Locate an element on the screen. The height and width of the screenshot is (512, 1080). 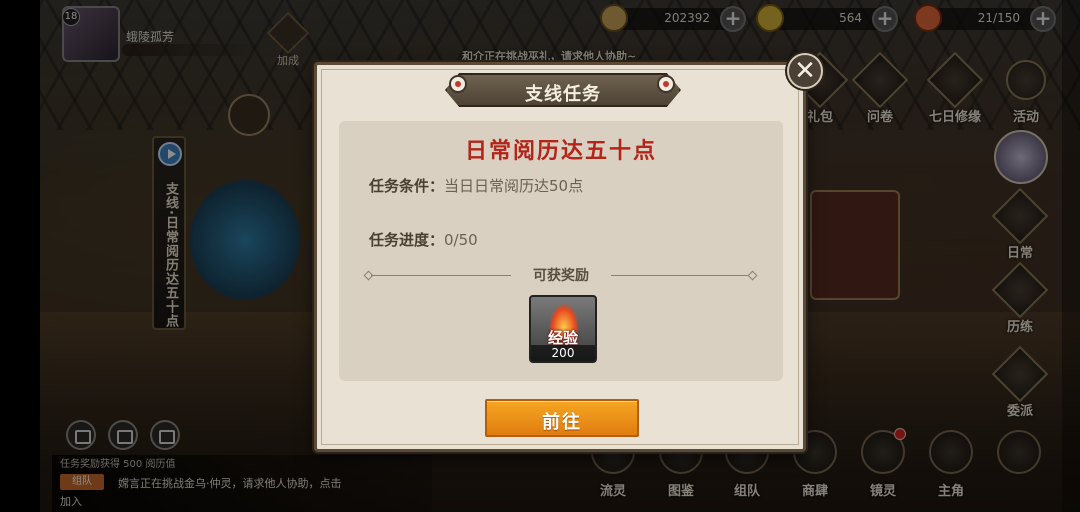
divider-right is located at coordinates (681, 275).